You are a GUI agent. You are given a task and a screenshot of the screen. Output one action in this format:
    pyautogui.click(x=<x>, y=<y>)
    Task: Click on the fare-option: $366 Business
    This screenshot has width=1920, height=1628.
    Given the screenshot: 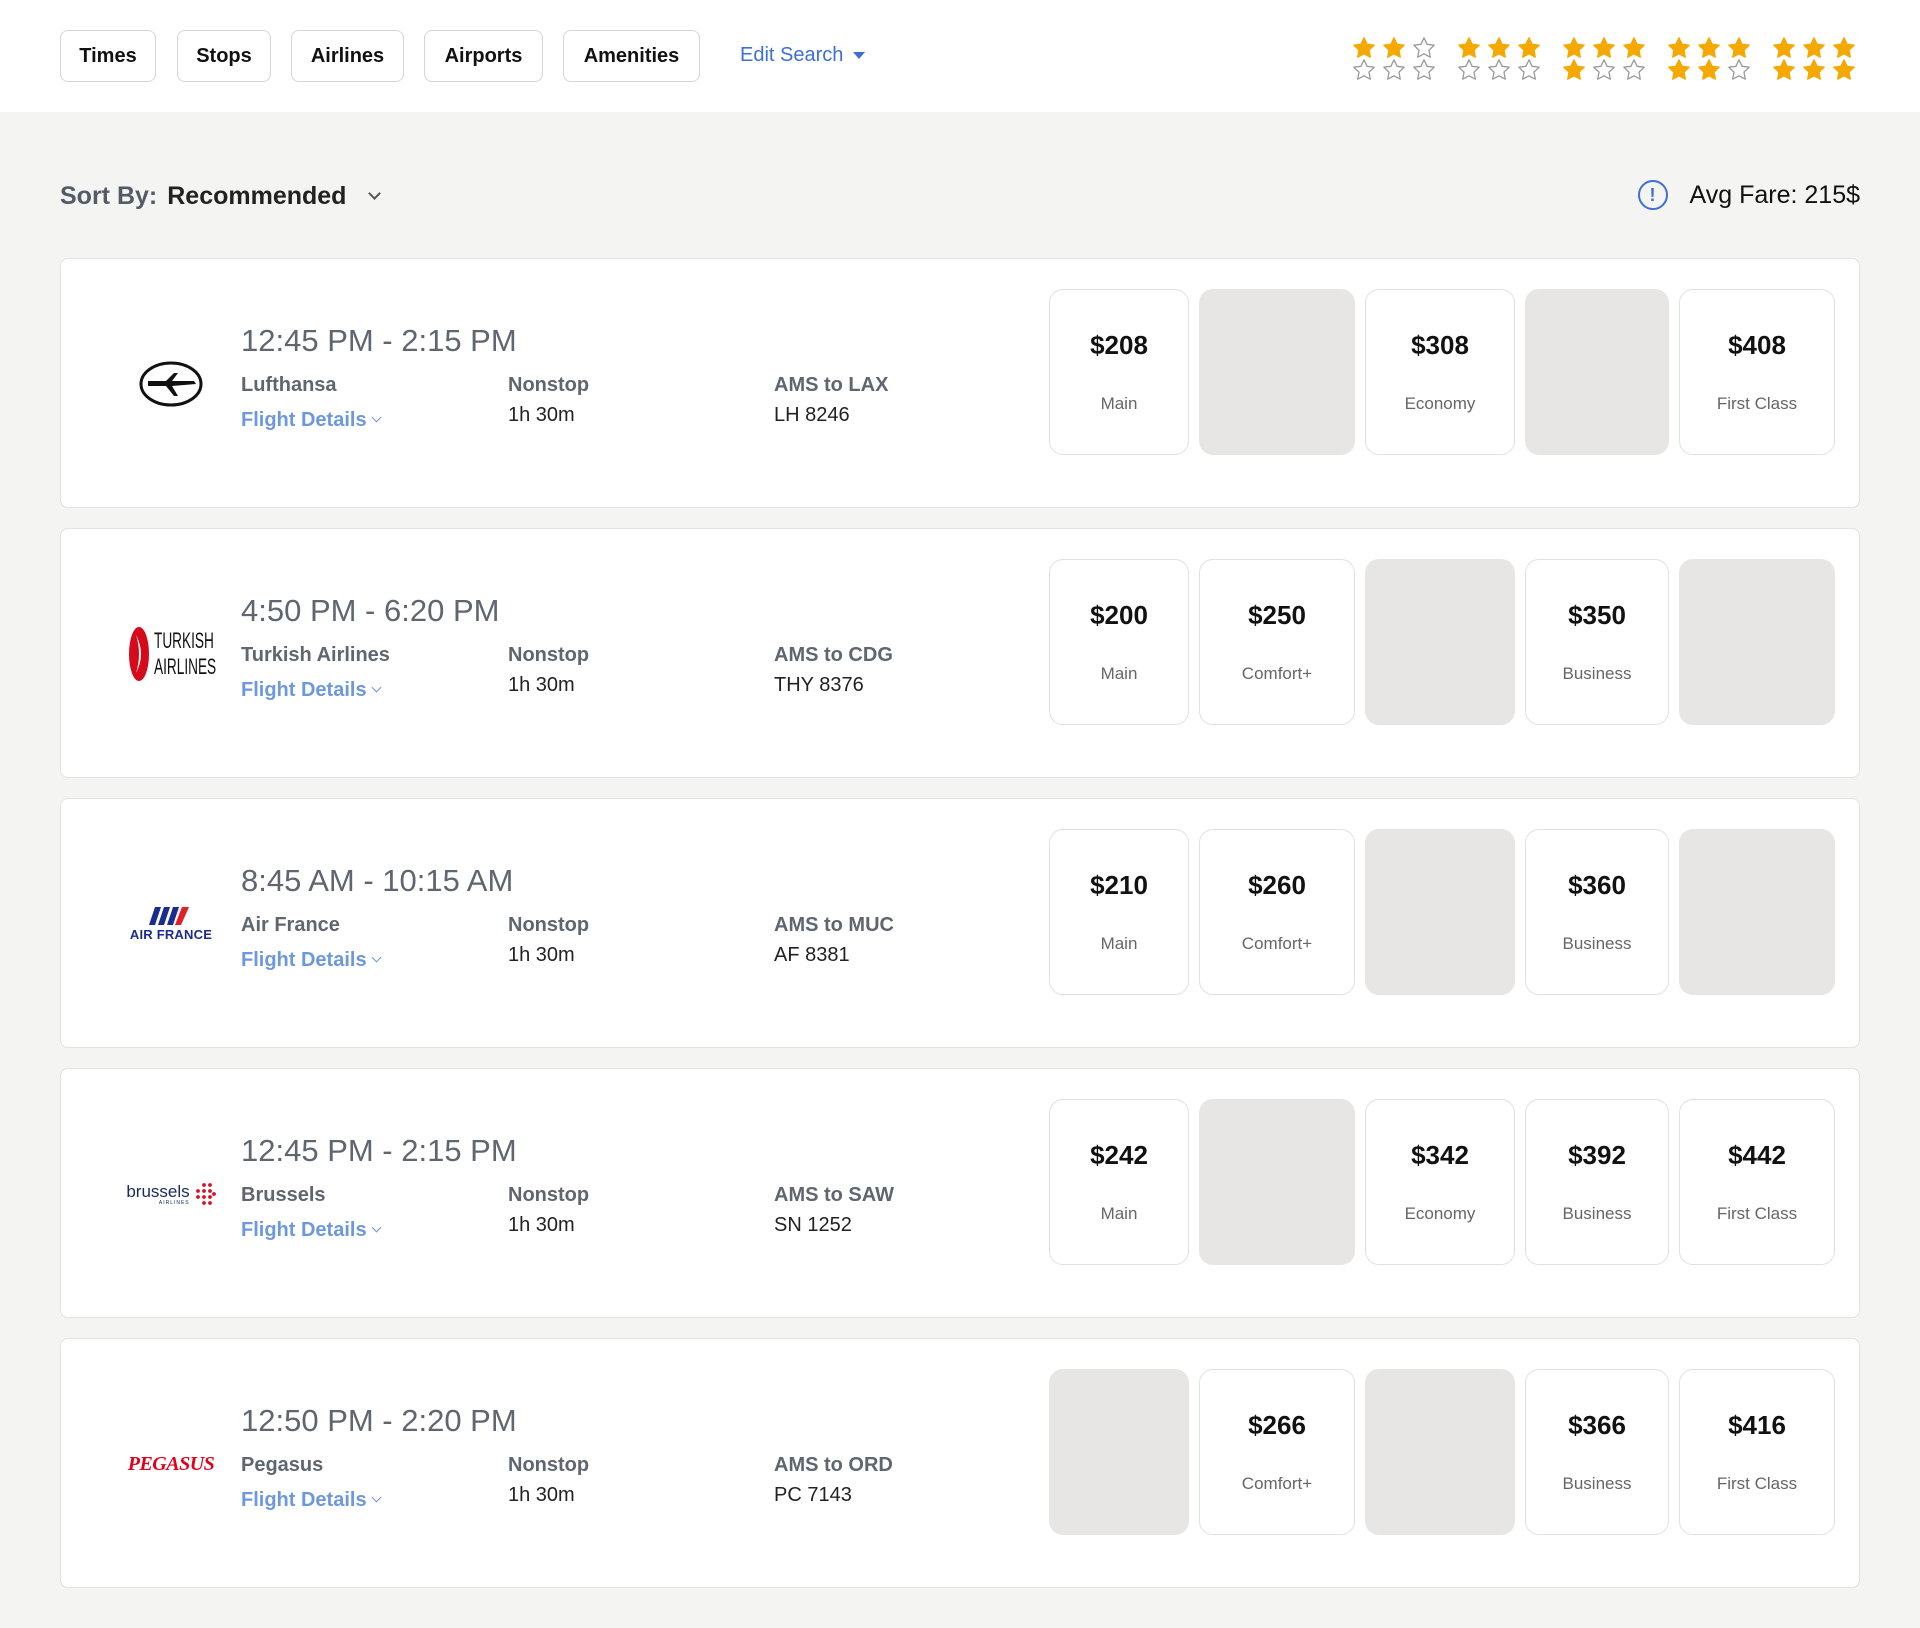 What is the action you would take?
    pyautogui.click(x=1597, y=1452)
    